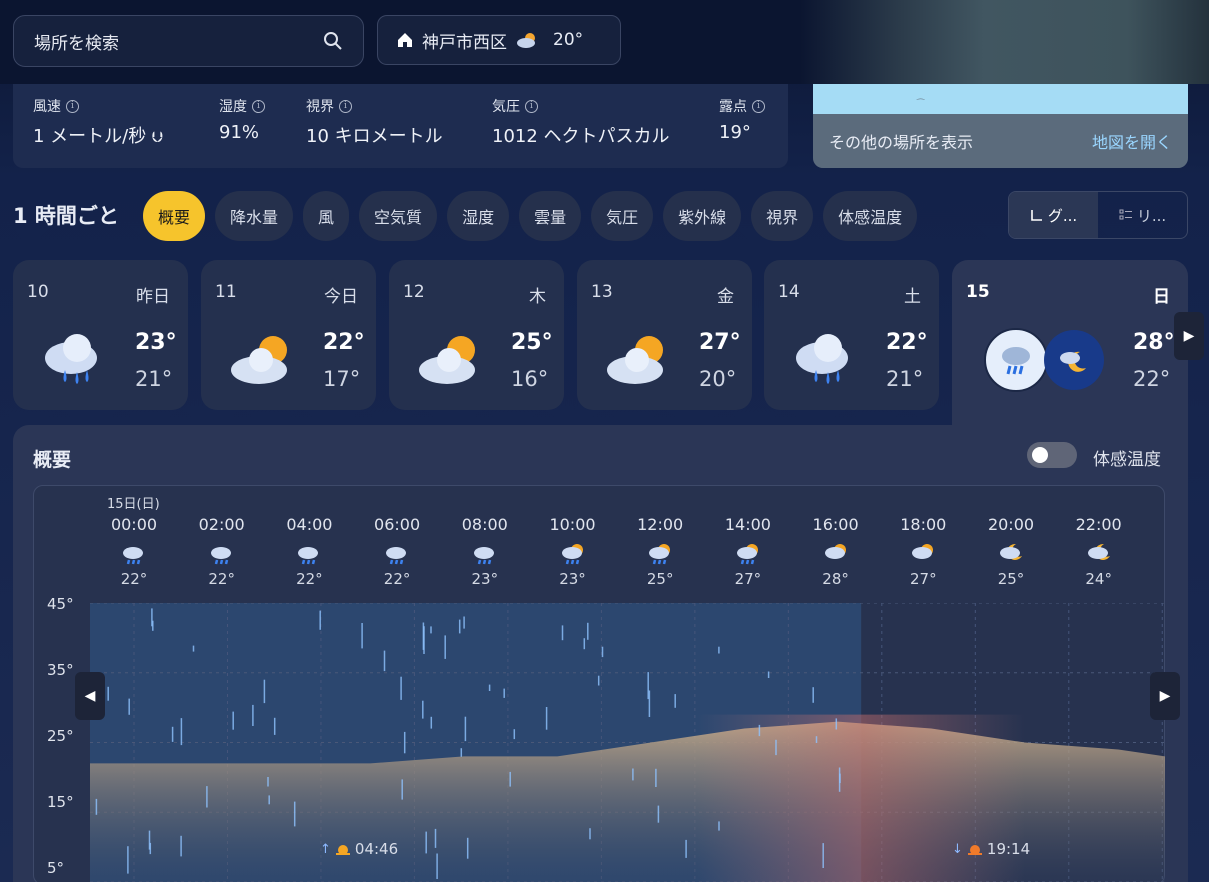  What do you see at coordinates (1000, 99) in the screenshot?
I see `map-preview: ⁀` at bounding box center [1000, 99].